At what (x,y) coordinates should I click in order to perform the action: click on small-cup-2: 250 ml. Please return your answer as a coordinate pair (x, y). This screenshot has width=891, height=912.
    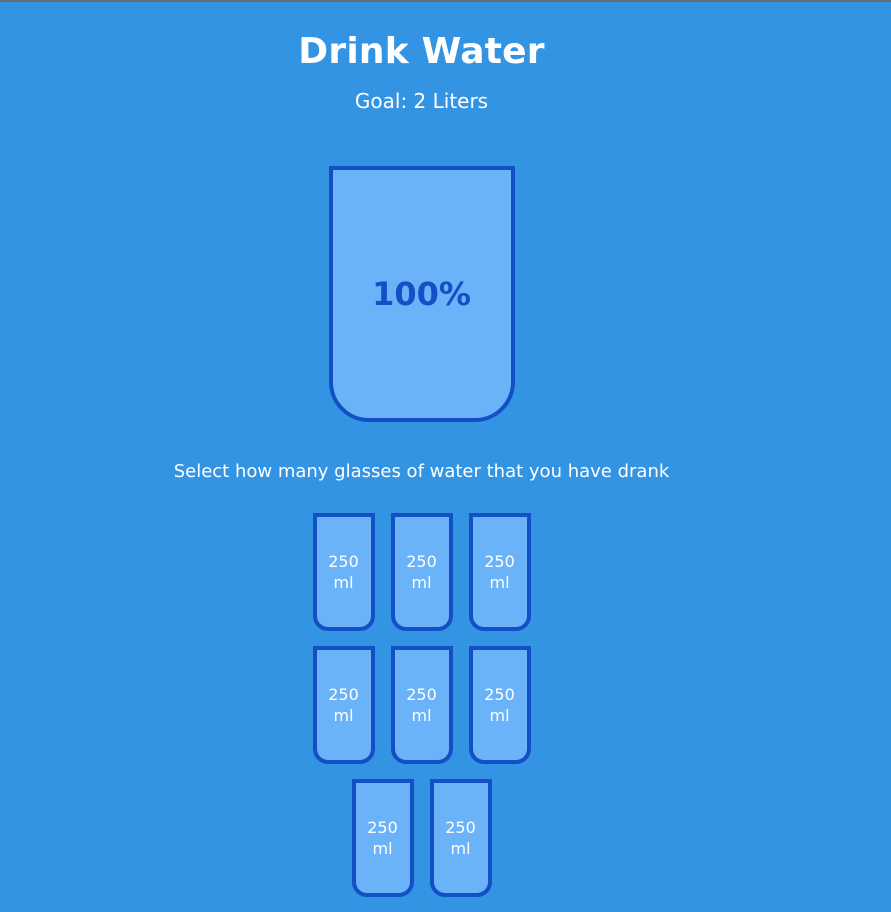
    Looking at the image, I should click on (421, 572).